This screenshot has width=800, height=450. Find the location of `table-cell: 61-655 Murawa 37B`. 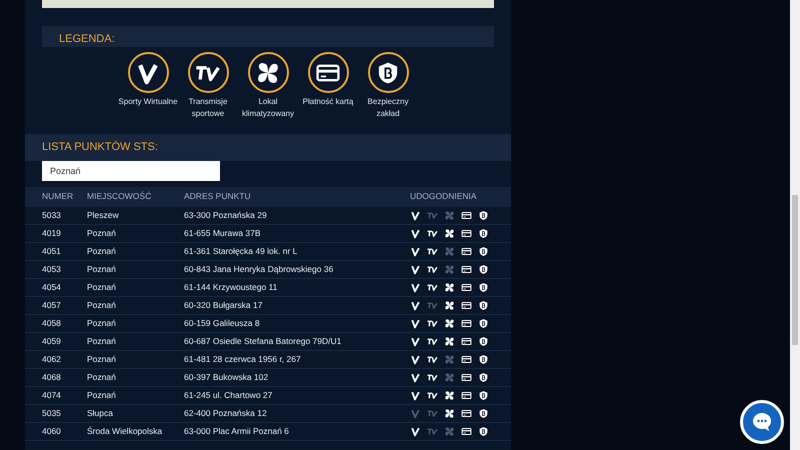

table-cell: 61-655 Murawa 37B is located at coordinates (222, 233).